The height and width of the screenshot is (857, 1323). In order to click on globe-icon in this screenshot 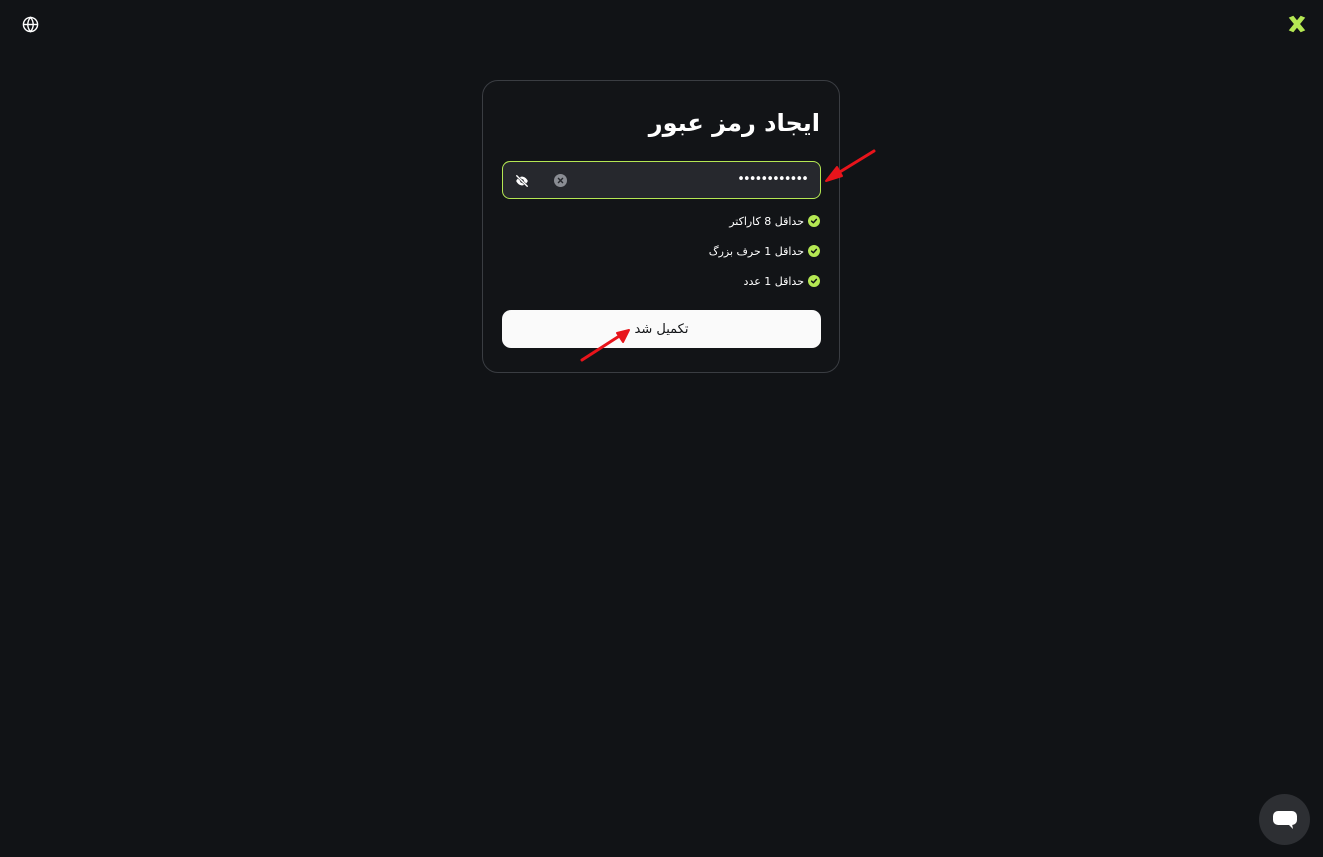, I will do `click(30, 24)`.